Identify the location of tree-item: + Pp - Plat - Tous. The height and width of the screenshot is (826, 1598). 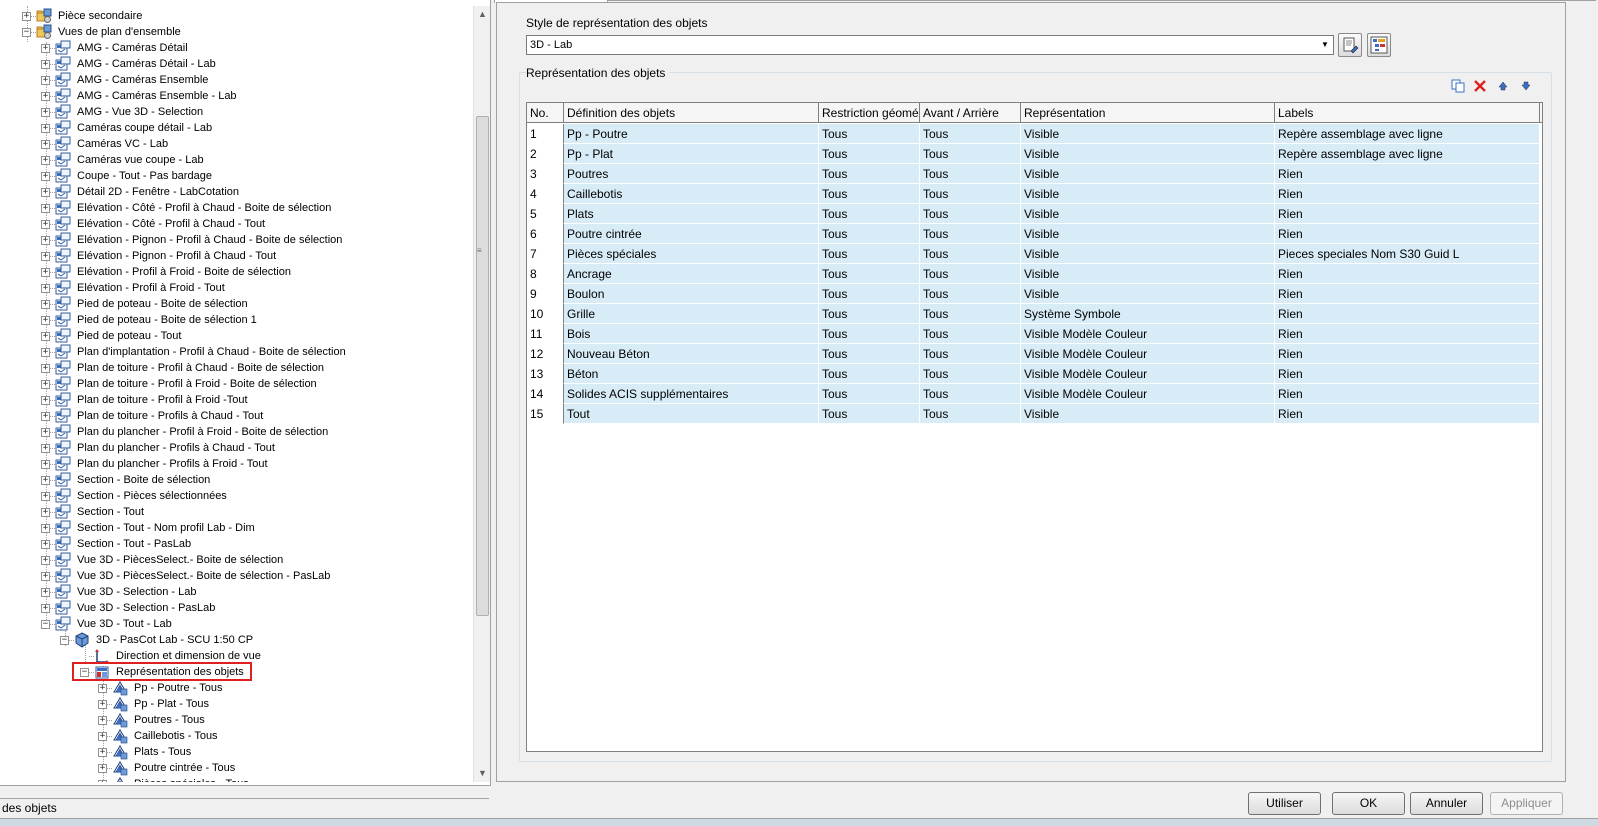
(235, 704).